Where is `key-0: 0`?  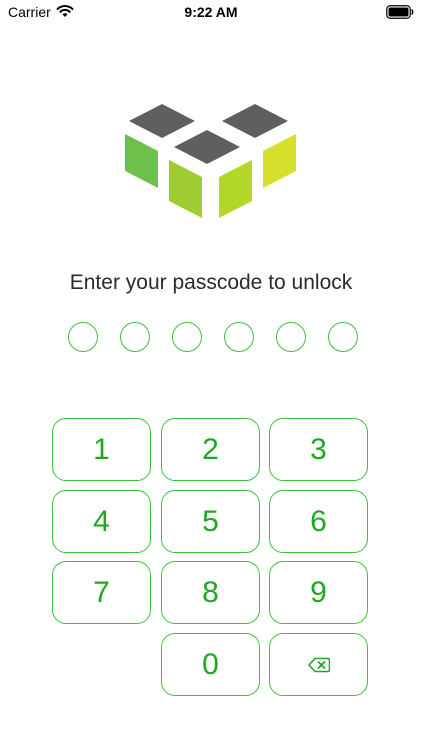
key-0: 0 is located at coordinates (210, 664).